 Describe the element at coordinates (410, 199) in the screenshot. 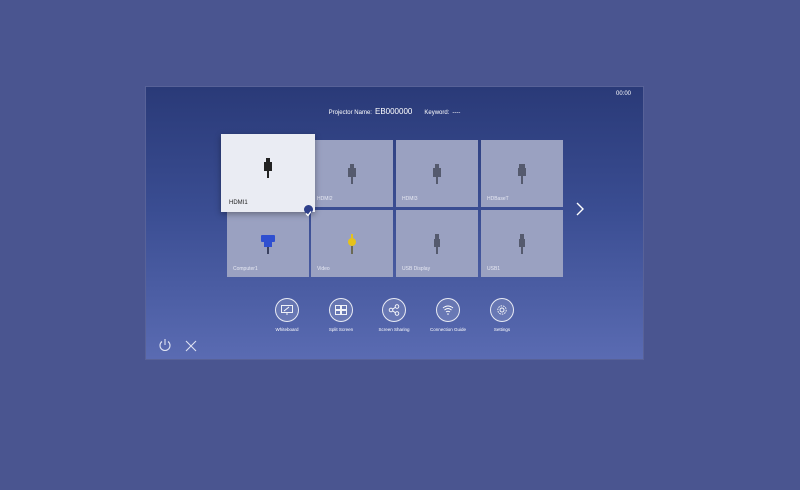

I see `source-label: HDMI3` at that location.